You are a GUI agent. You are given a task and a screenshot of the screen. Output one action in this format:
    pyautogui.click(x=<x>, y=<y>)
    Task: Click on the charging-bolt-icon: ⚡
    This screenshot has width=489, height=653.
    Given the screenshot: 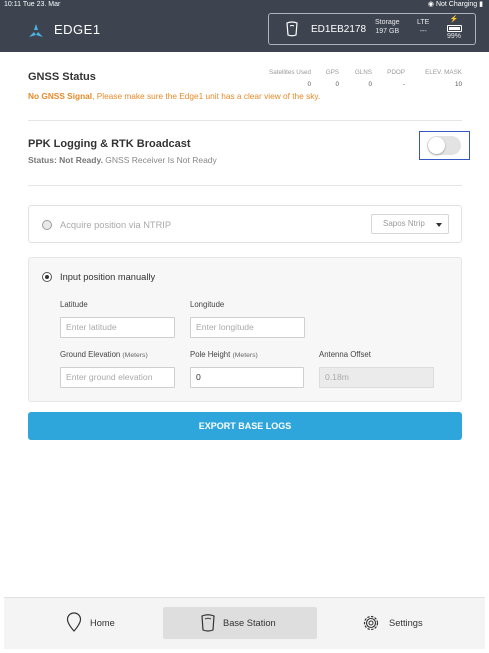 What is the action you would take?
    pyautogui.click(x=454, y=19)
    